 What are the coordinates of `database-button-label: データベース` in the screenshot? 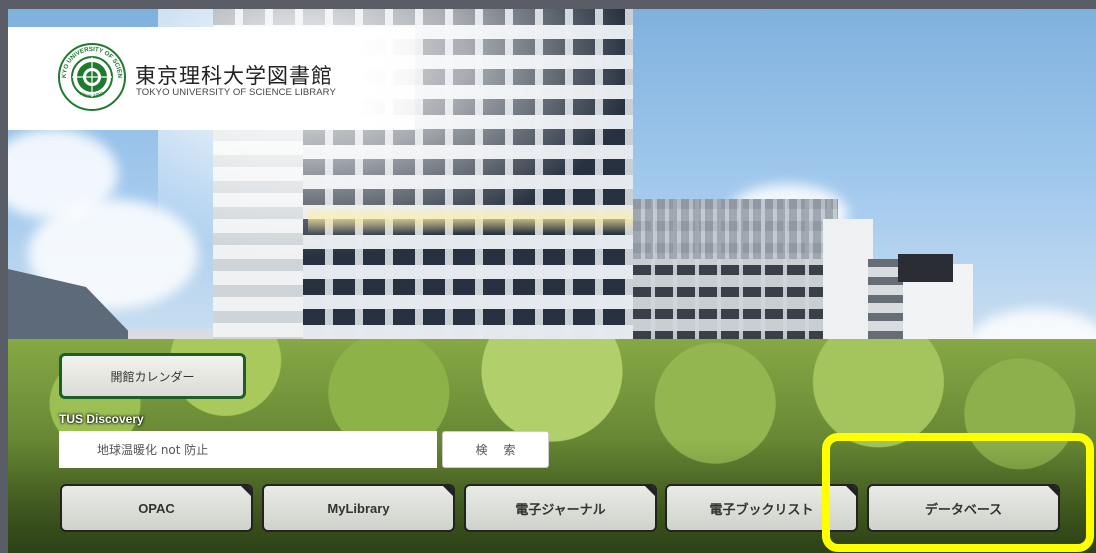 It's located at (963, 509).